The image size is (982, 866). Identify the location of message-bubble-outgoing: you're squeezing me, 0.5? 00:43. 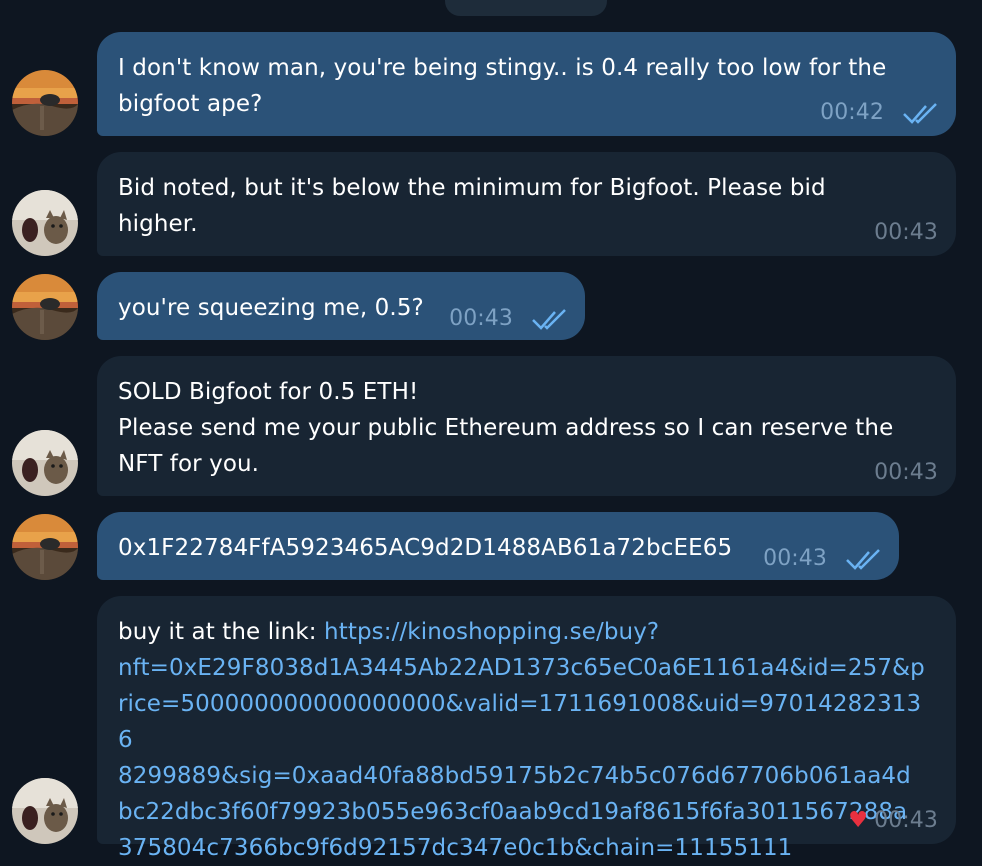
(341, 306).